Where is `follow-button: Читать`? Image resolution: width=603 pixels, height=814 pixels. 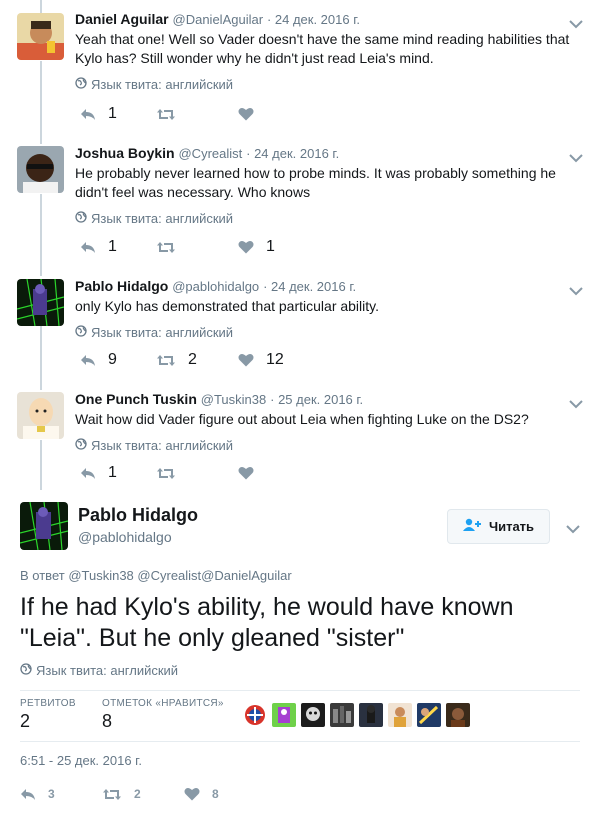 follow-button: Читать is located at coordinates (498, 526).